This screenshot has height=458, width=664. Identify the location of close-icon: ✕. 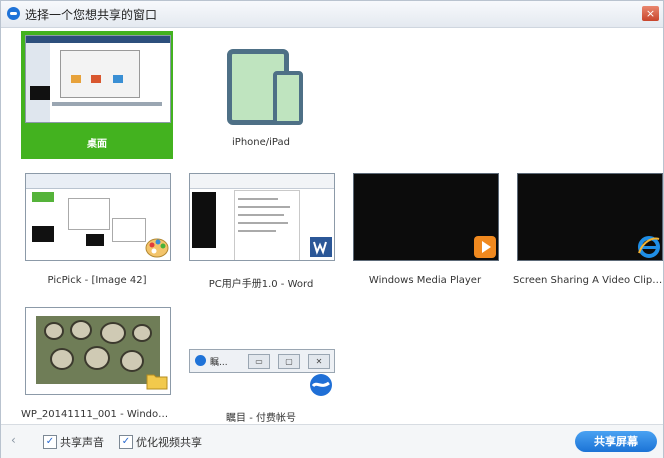
(319, 361).